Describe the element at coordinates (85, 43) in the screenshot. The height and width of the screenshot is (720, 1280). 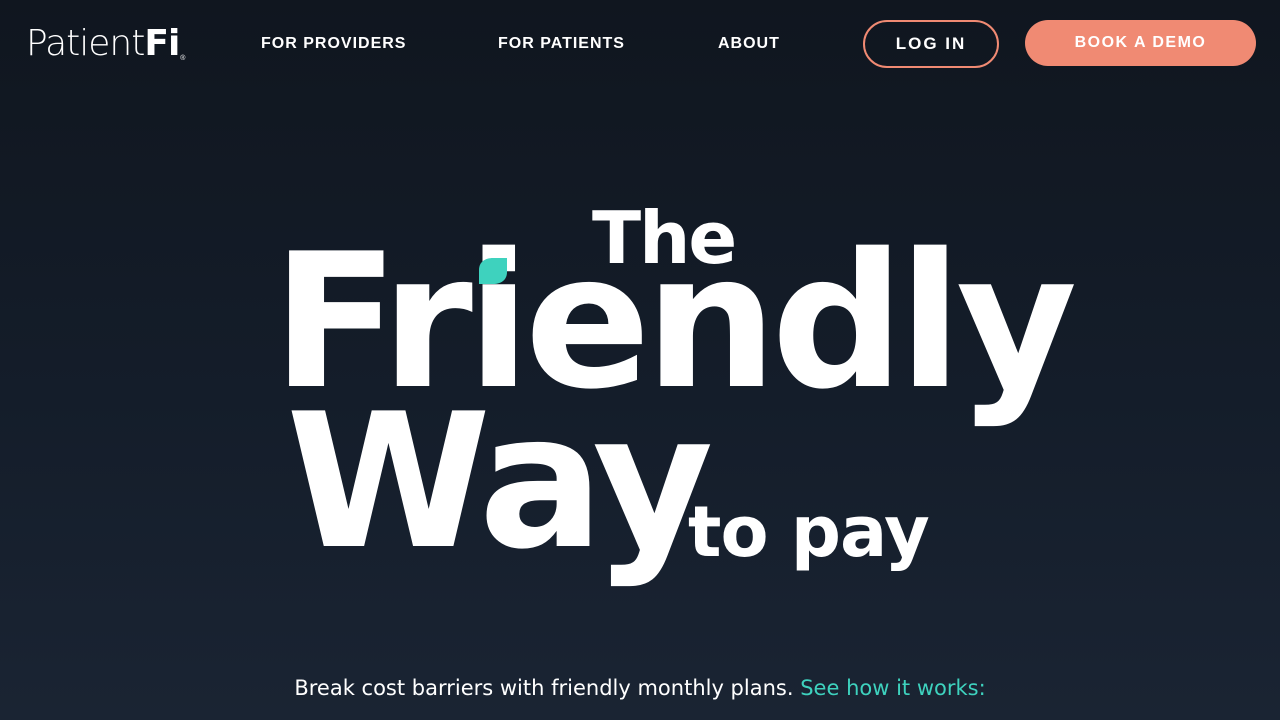
I see `logo-text-patient: Patient` at that location.